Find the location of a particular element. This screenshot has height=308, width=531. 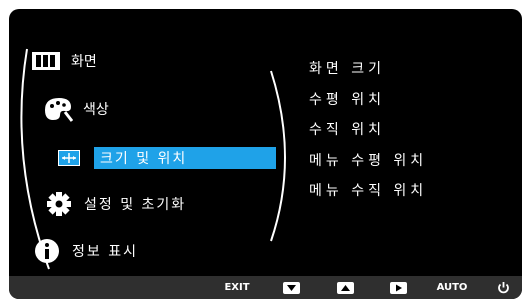

menu-item-label: 정보 표시 is located at coordinates (105, 252).